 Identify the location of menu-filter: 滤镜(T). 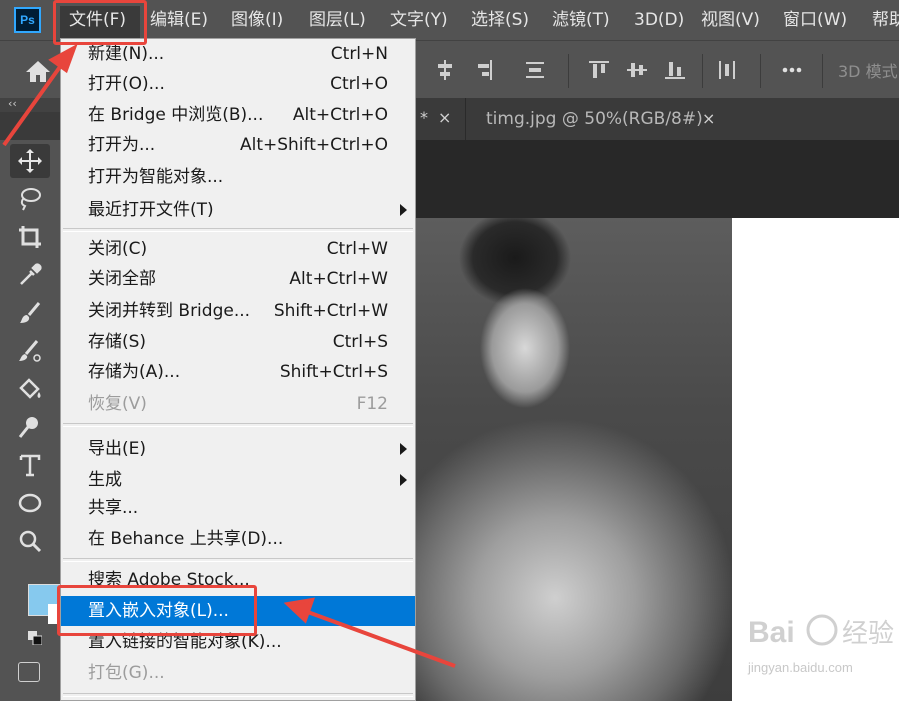
(581, 20).